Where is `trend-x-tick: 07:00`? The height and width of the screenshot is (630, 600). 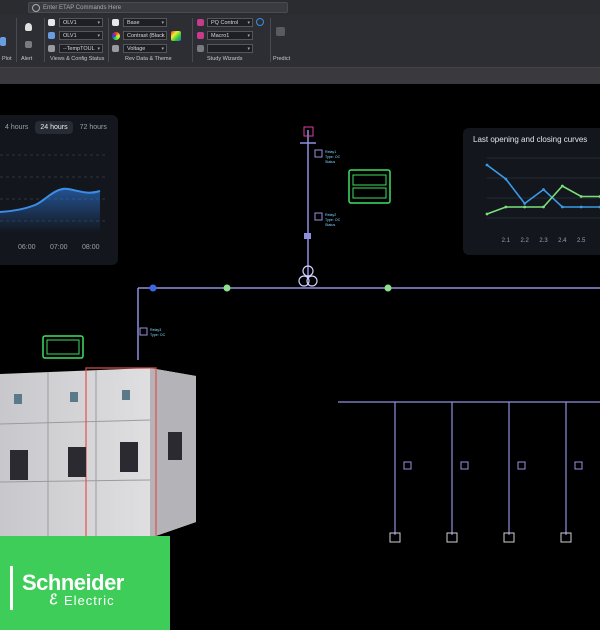 trend-x-tick: 07:00 is located at coordinates (59, 247).